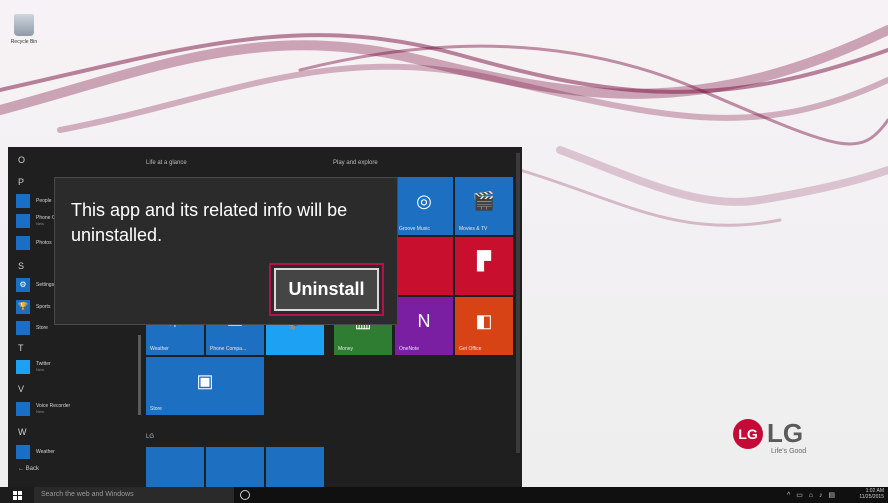 This screenshot has width=888, height=503. Describe the element at coordinates (785, 433) in the screenshot. I see `lg-brand-name: LG` at that location.